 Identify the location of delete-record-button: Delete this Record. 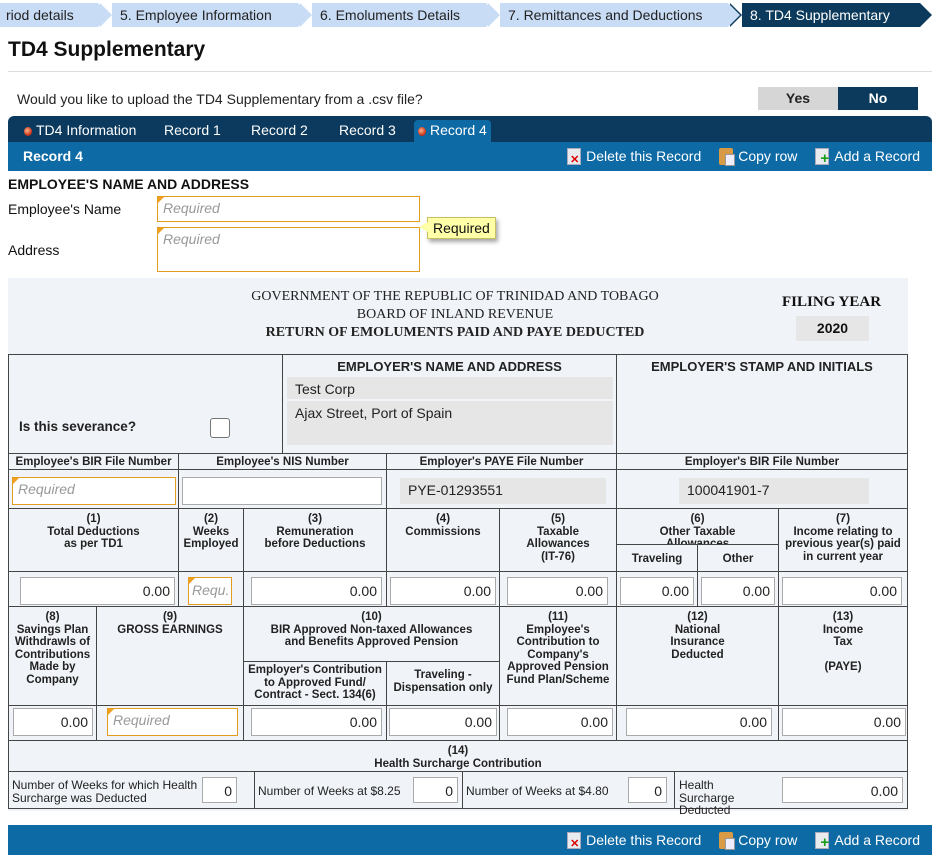
(634, 156).